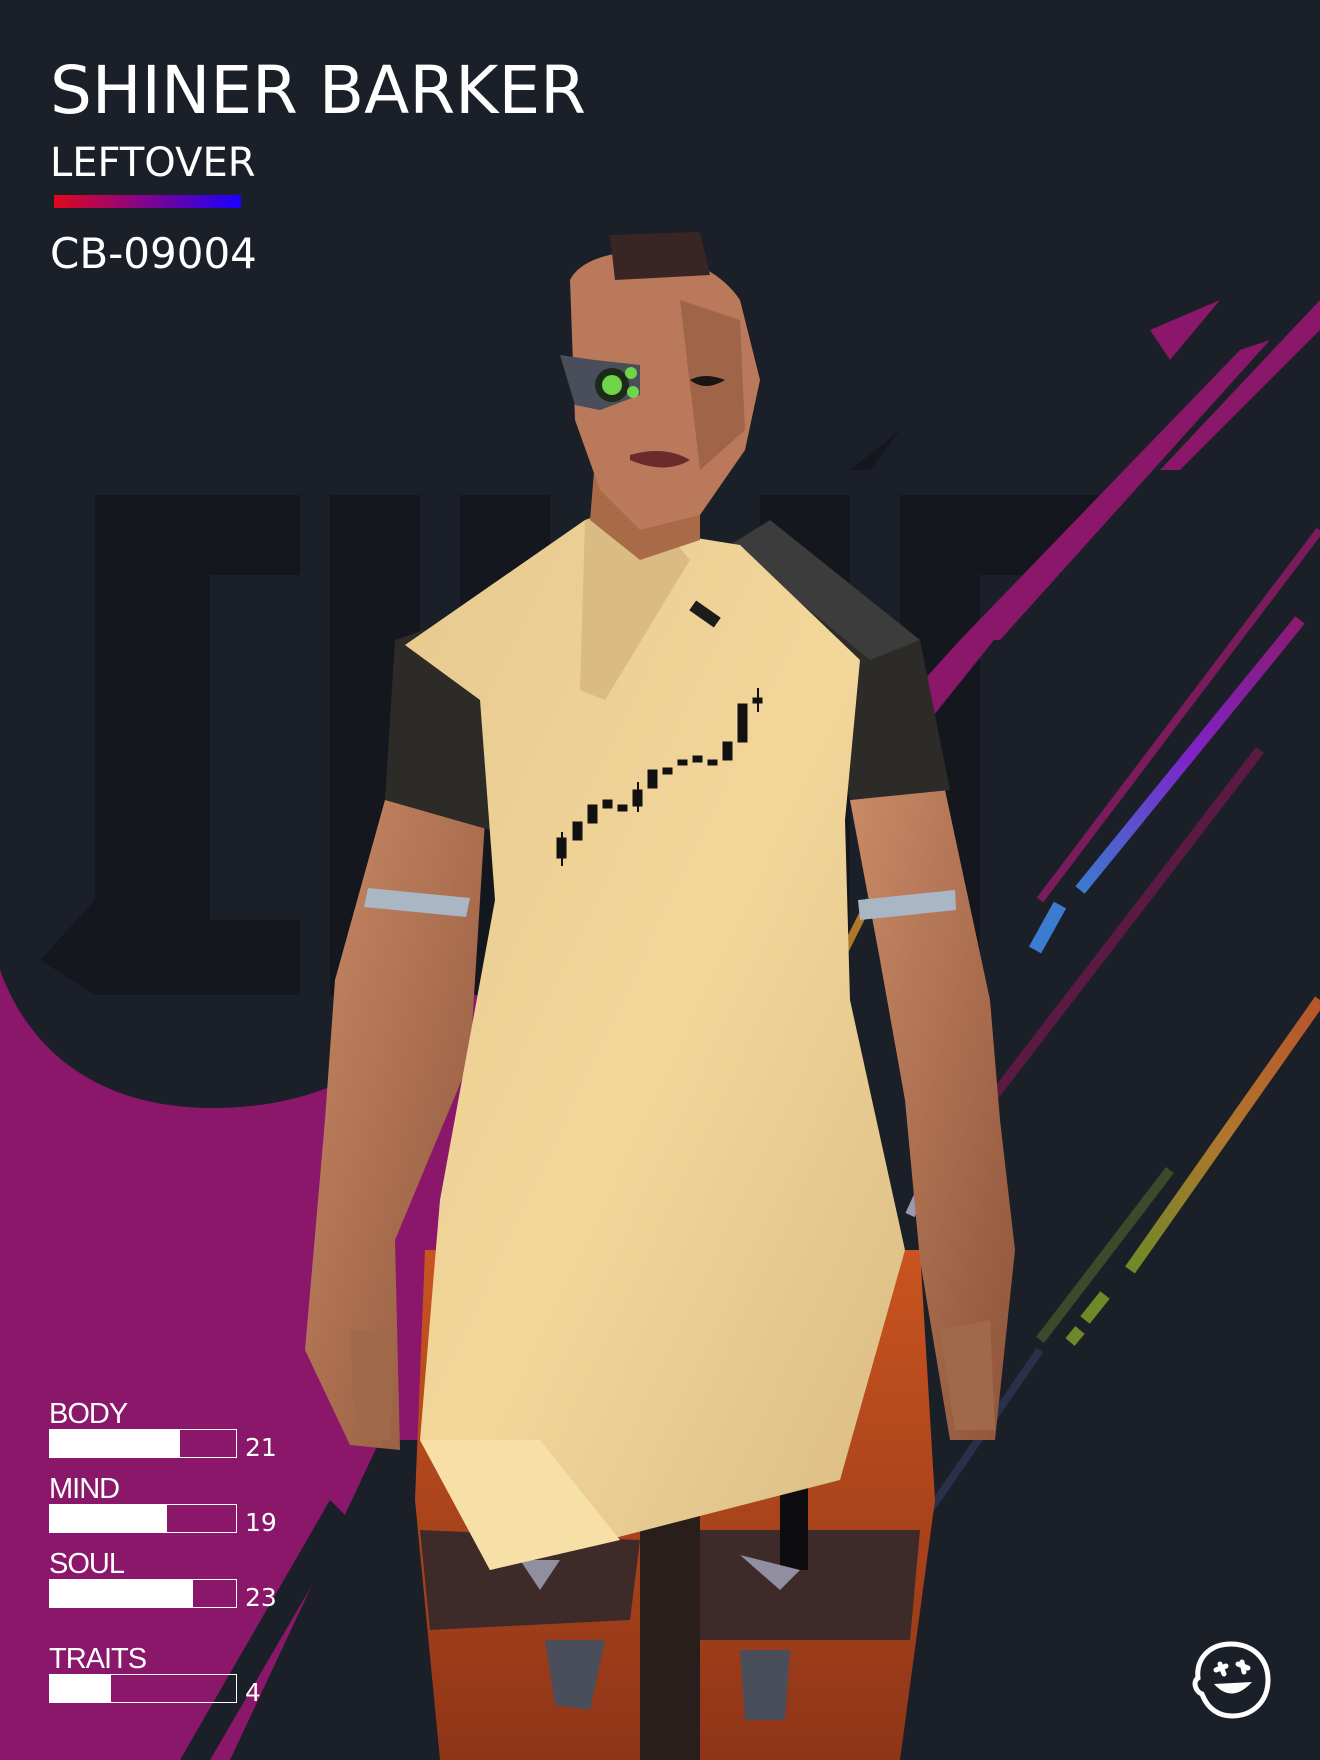 This screenshot has height=1760, width=1320. What do you see at coordinates (153, 163) in the screenshot?
I see `character-class: LEFTOVER` at bounding box center [153, 163].